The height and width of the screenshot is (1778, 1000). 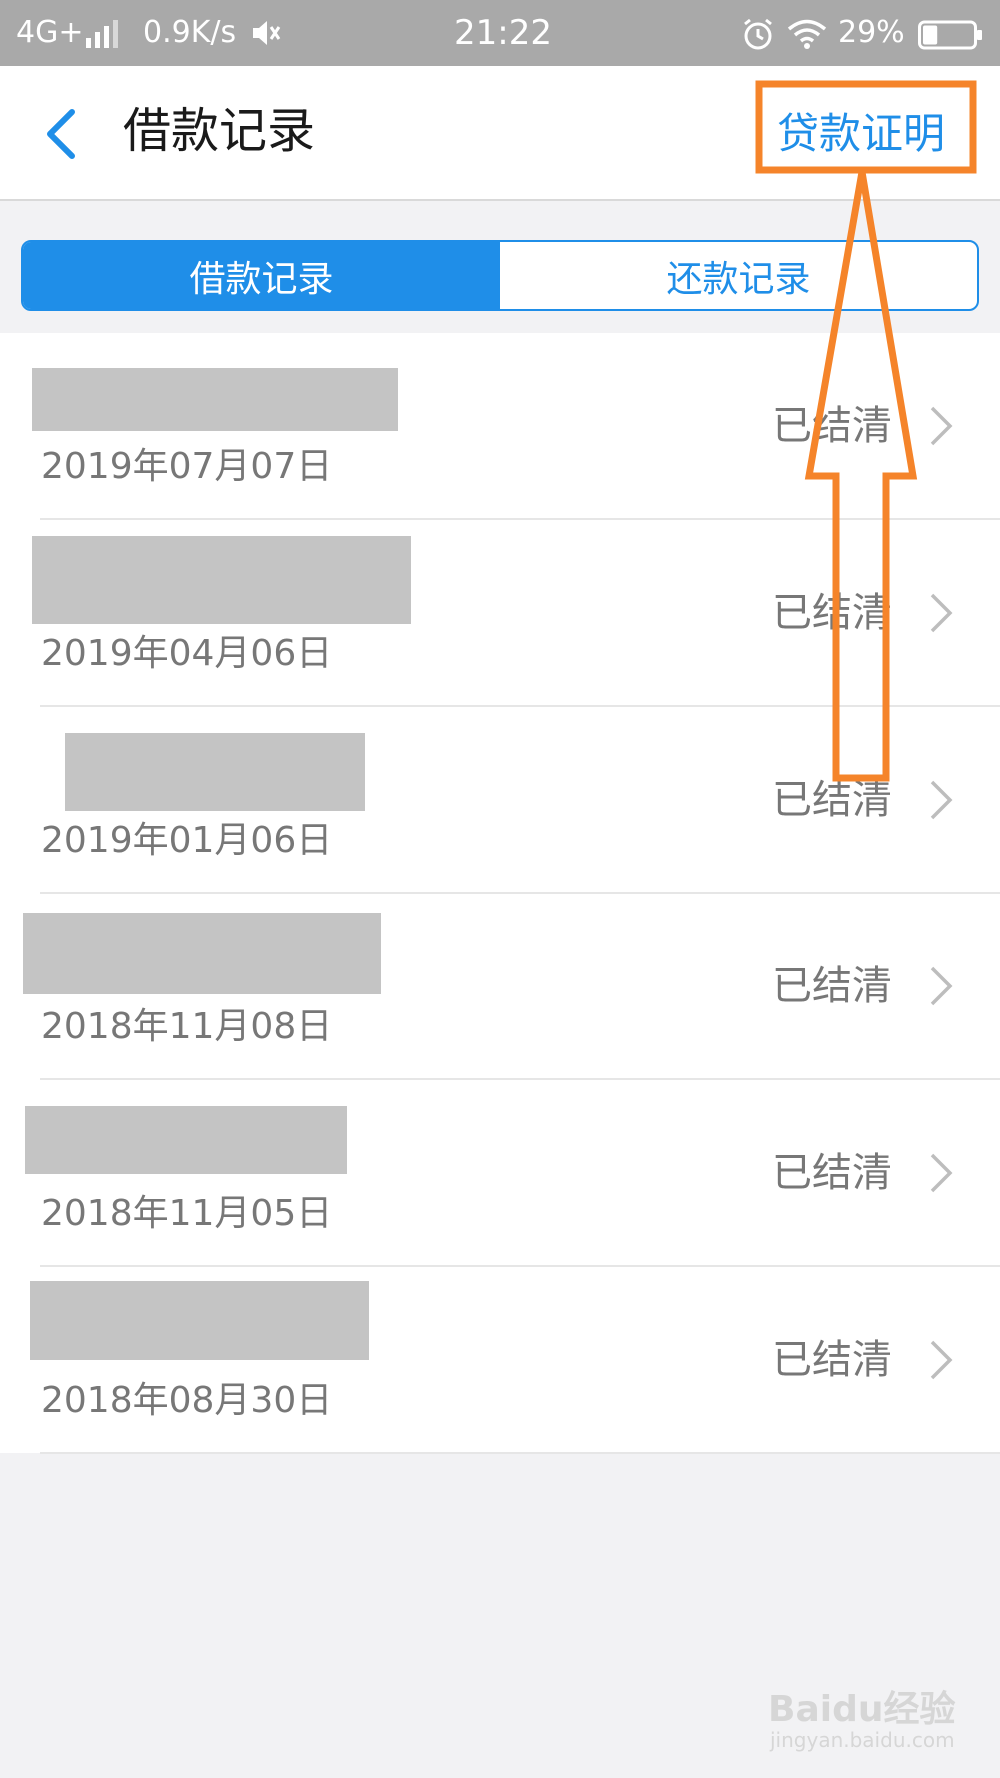 I want to click on battery-icon, so click(x=950, y=35).